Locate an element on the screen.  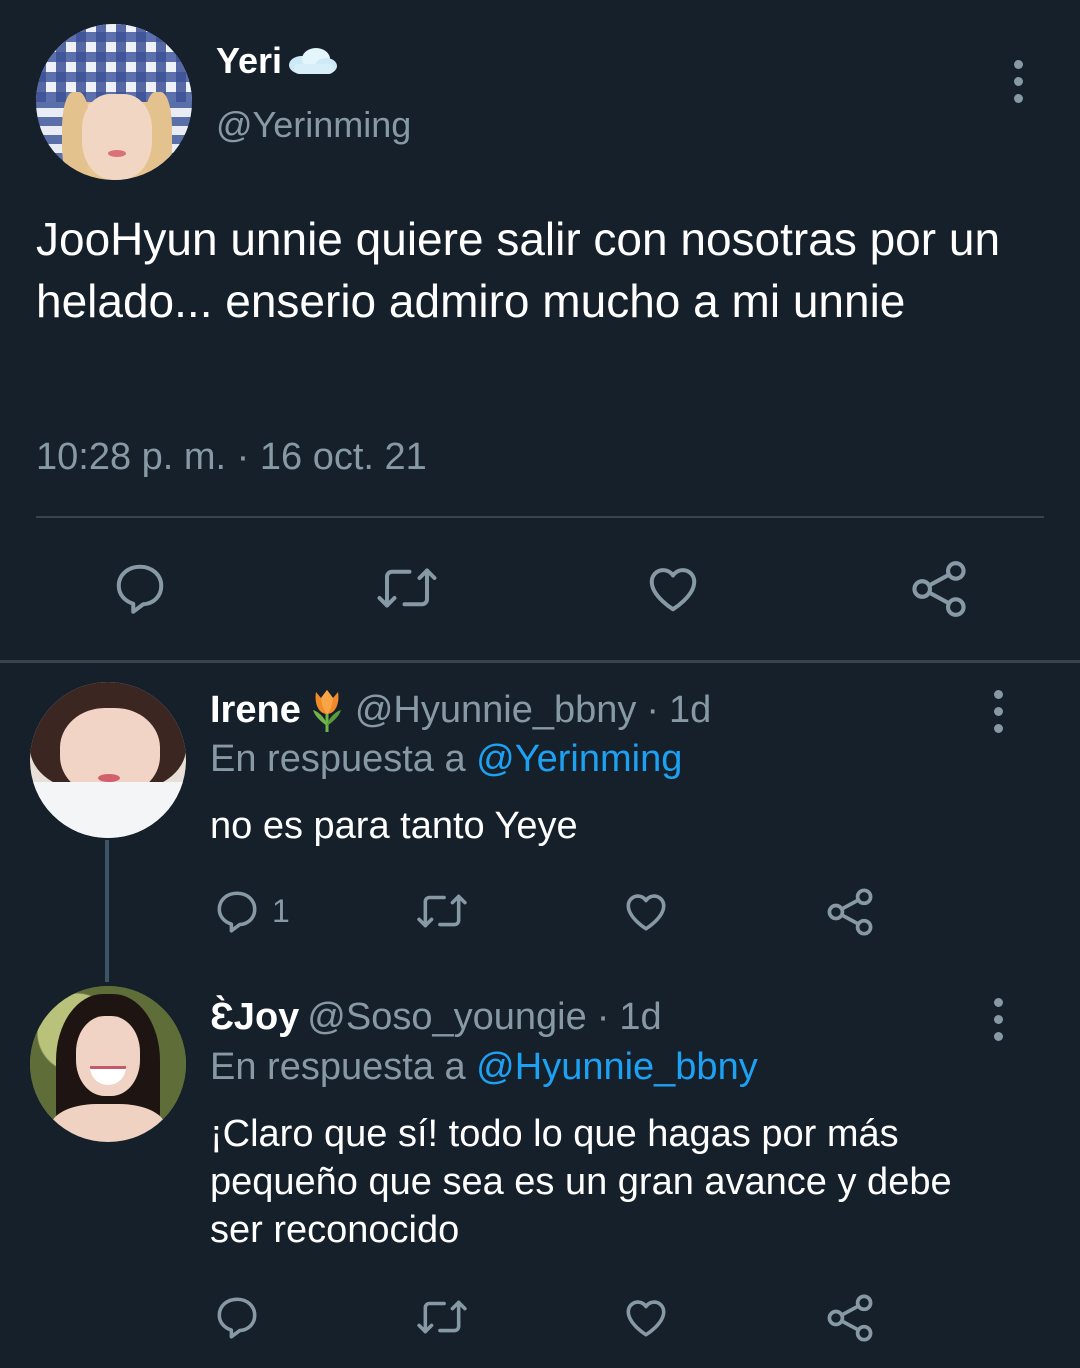
yeri-avatar is located at coordinates (114, 102).